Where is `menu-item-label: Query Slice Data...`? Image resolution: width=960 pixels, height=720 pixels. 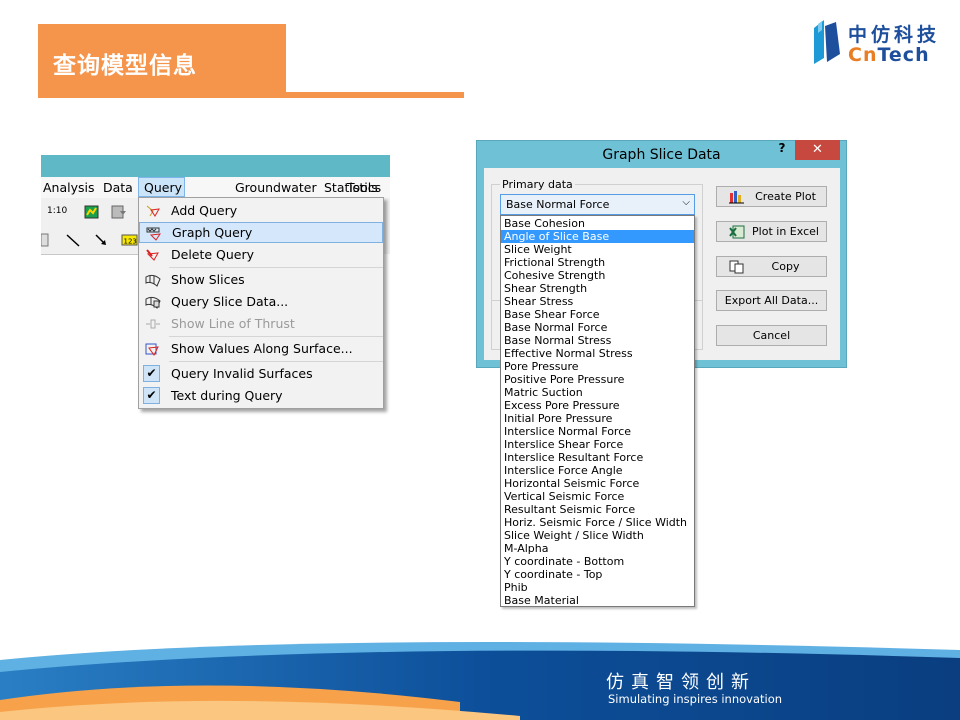 menu-item-label: Query Slice Data... is located at coordinates (230, 301).